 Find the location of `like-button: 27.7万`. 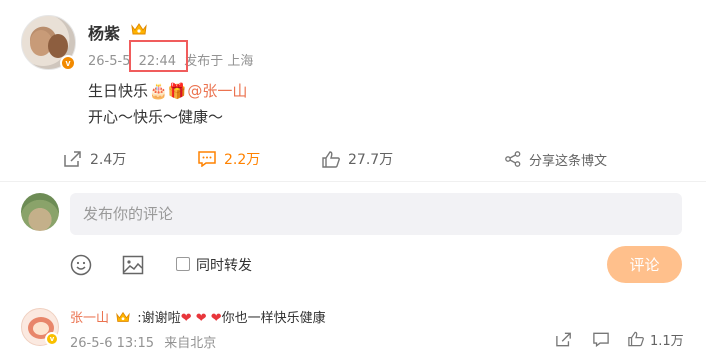

like-button: 27.7万 is located at coordinates (357, 159).